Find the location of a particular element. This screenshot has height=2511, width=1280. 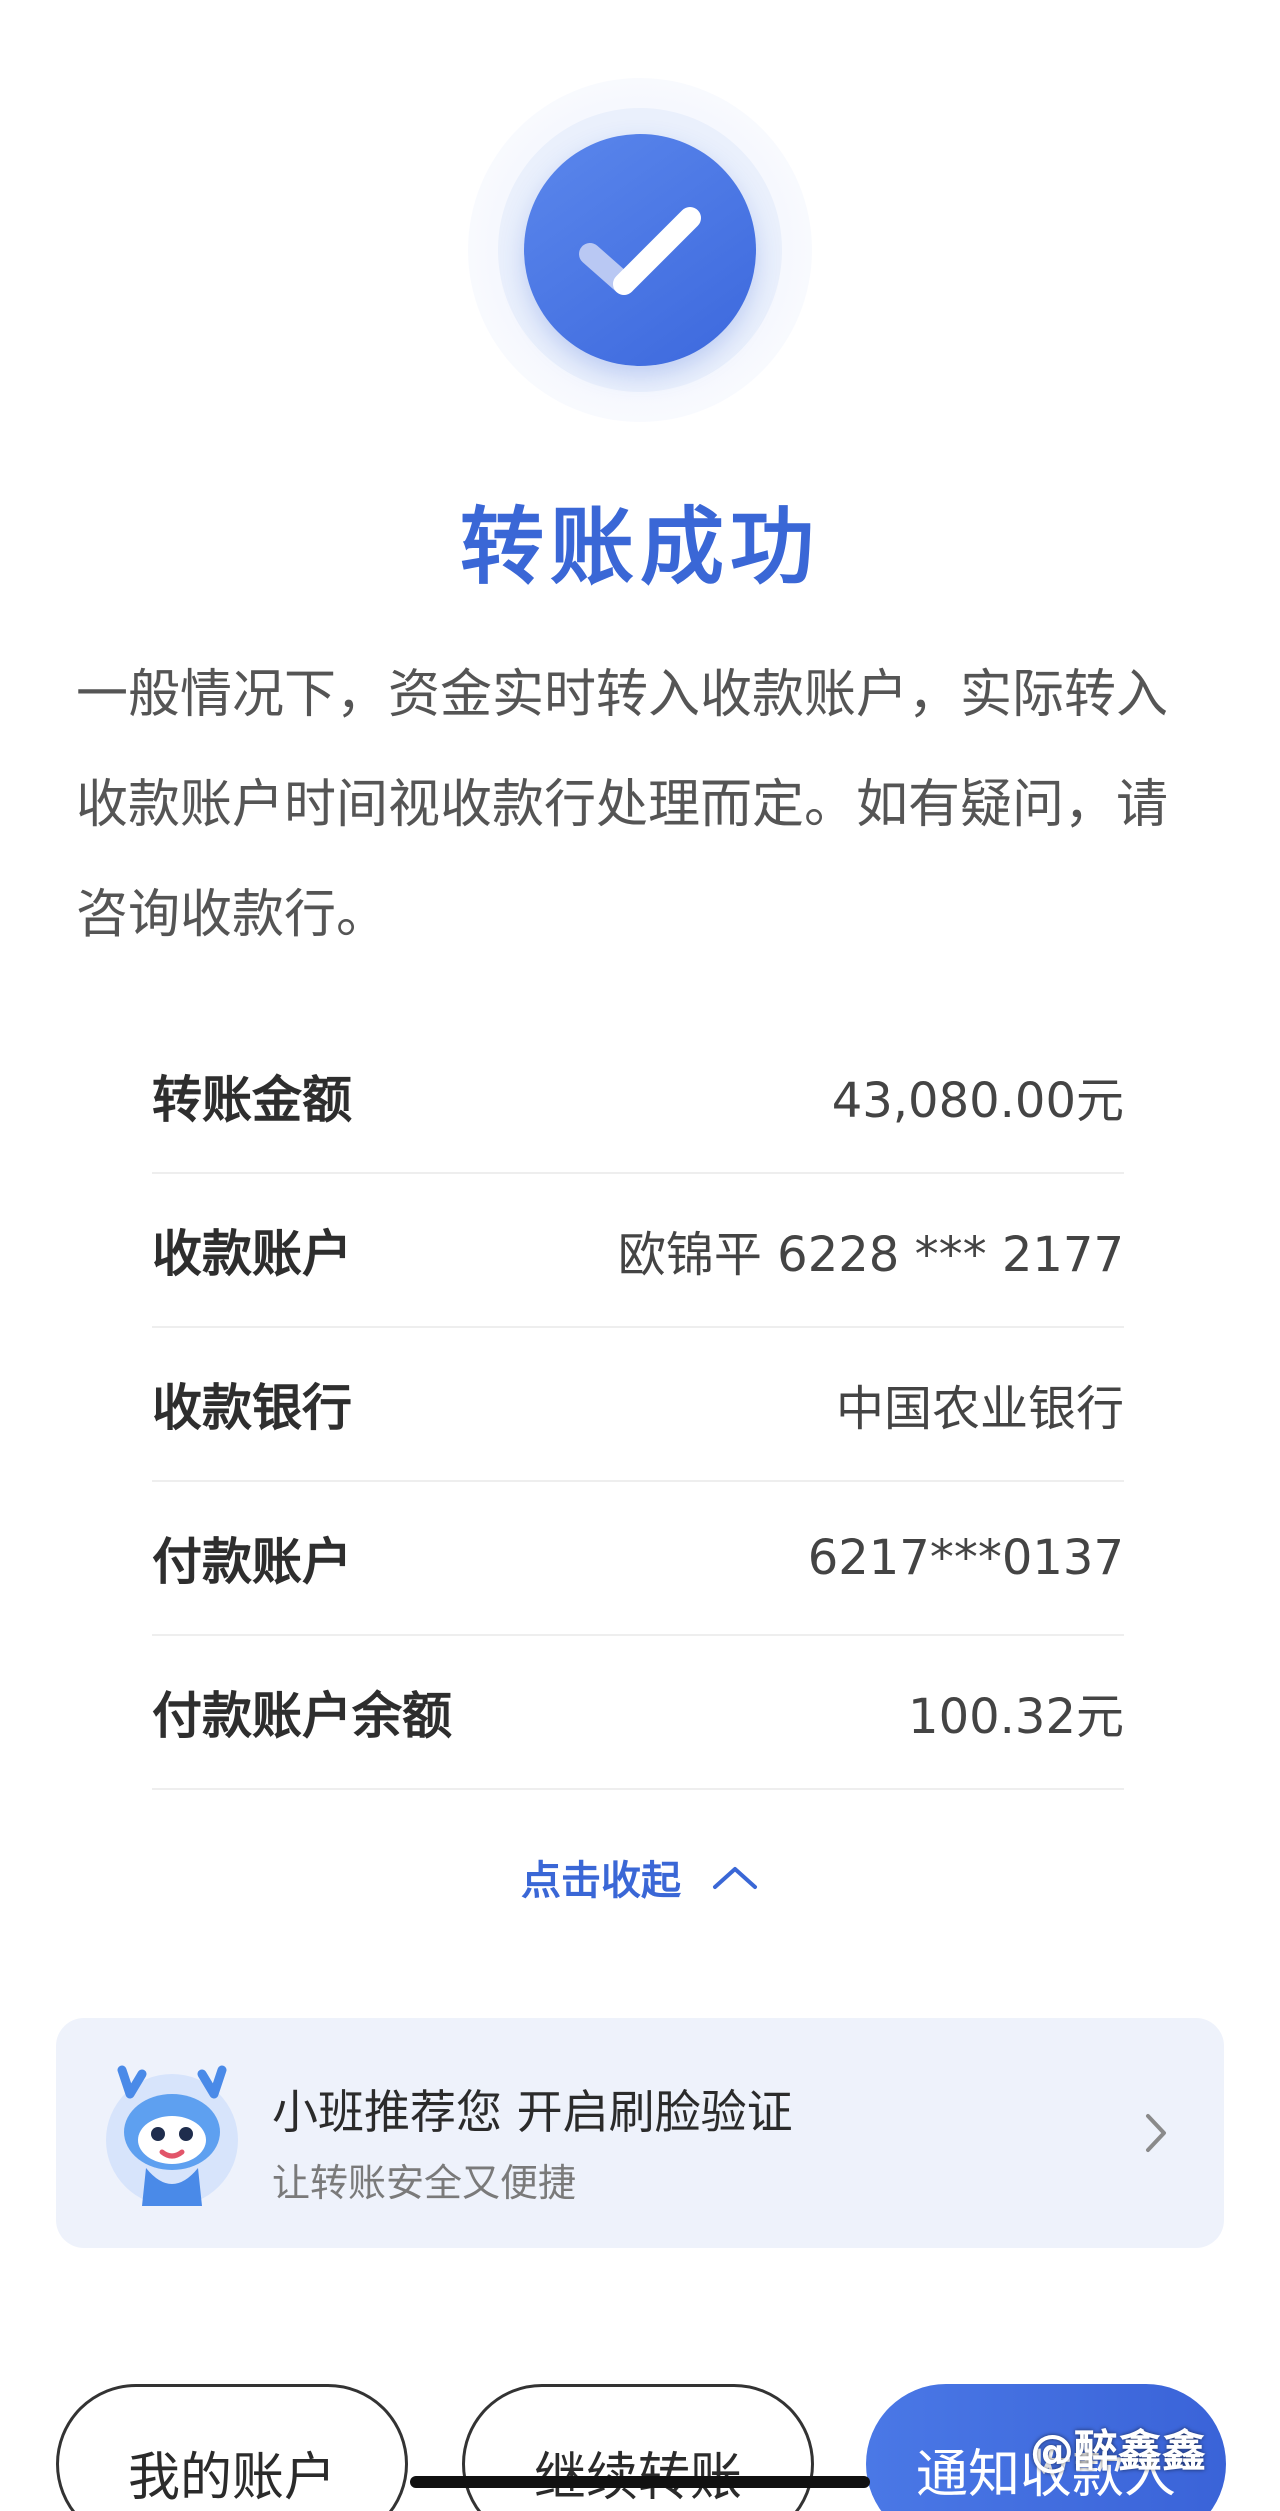

success-icon-halo is located at coordinates (640, 250).